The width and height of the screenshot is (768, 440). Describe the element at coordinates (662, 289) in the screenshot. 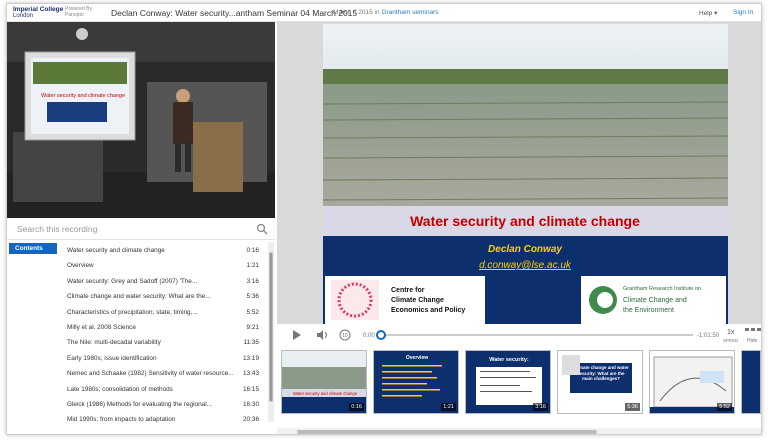

I see `grantham-line1: Grantham Research Institute on` at that location.